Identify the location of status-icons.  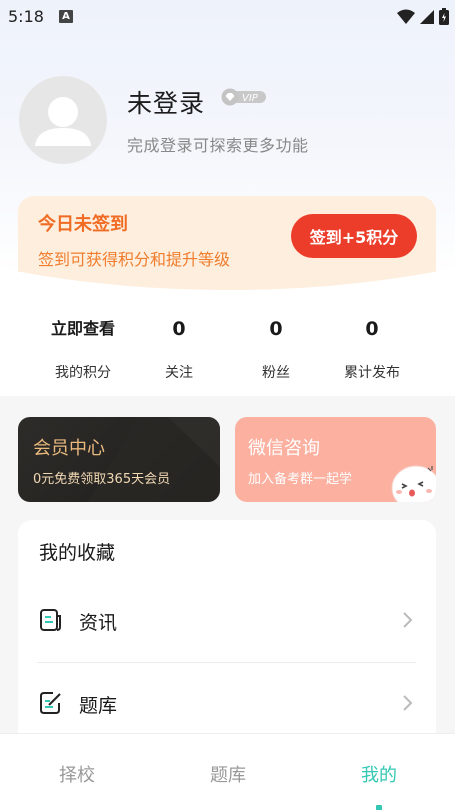
(423, 16).